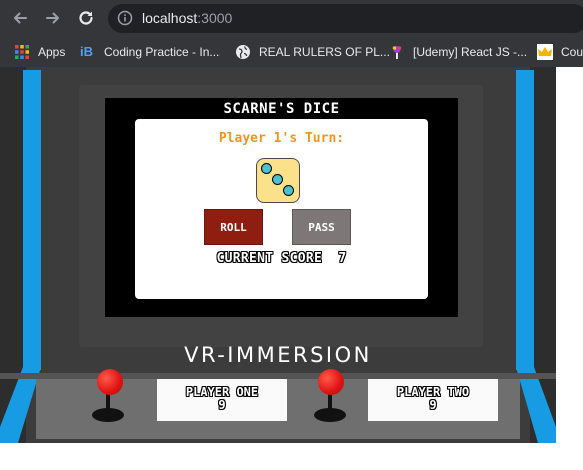 The width and height of the screenshot is (583, 470). Describe the element at coordinates (433, 392) in the screenshot. I see `player-two-name: PLAYER TWO` at that location.